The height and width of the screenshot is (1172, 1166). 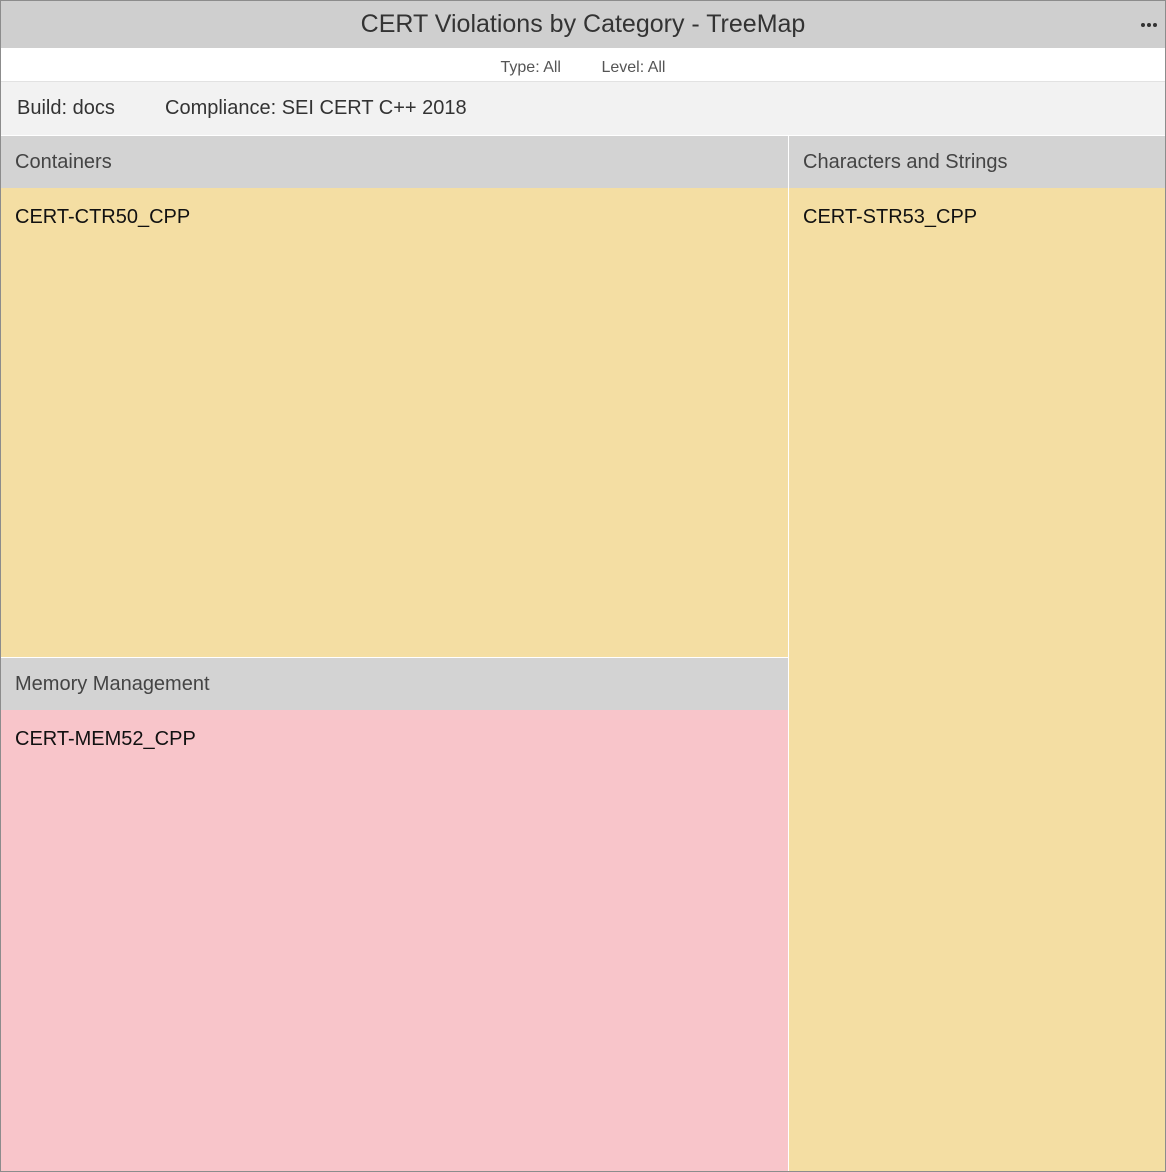 What do you see at coordinates (66, 108) in the screenshot?
I see `build-label: Build: docs` at bounding box center [66, 108].